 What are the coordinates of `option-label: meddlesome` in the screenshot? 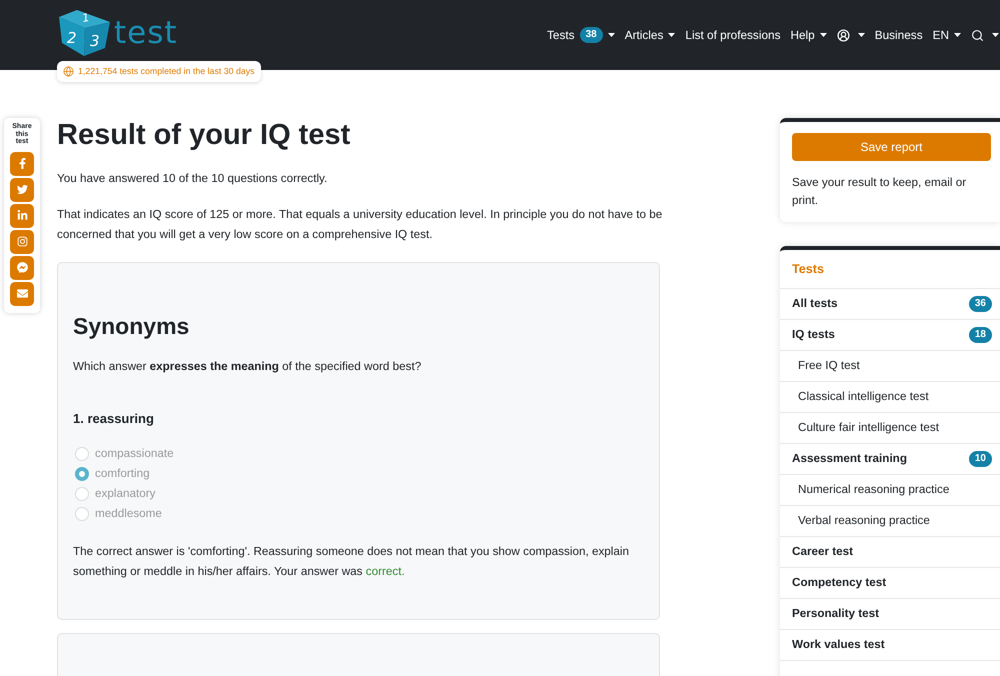 It's located at (128, 514).